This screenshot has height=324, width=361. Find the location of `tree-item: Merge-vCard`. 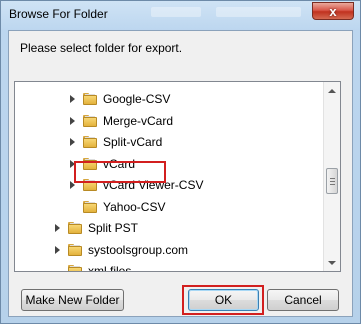

tree-item: Merge-vCard is located at coordinates (121, 121).